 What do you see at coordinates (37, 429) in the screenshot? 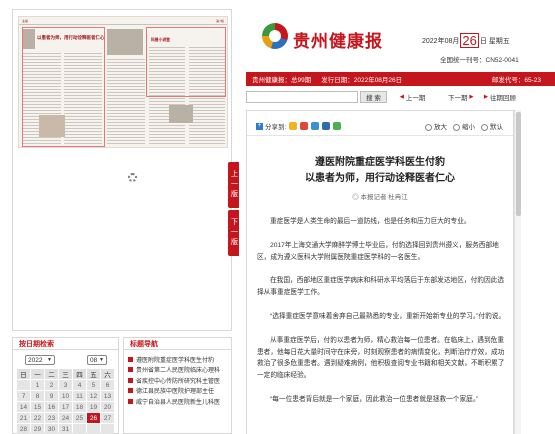
I see `calendar-day: 29` at bounding box center [37, 429].